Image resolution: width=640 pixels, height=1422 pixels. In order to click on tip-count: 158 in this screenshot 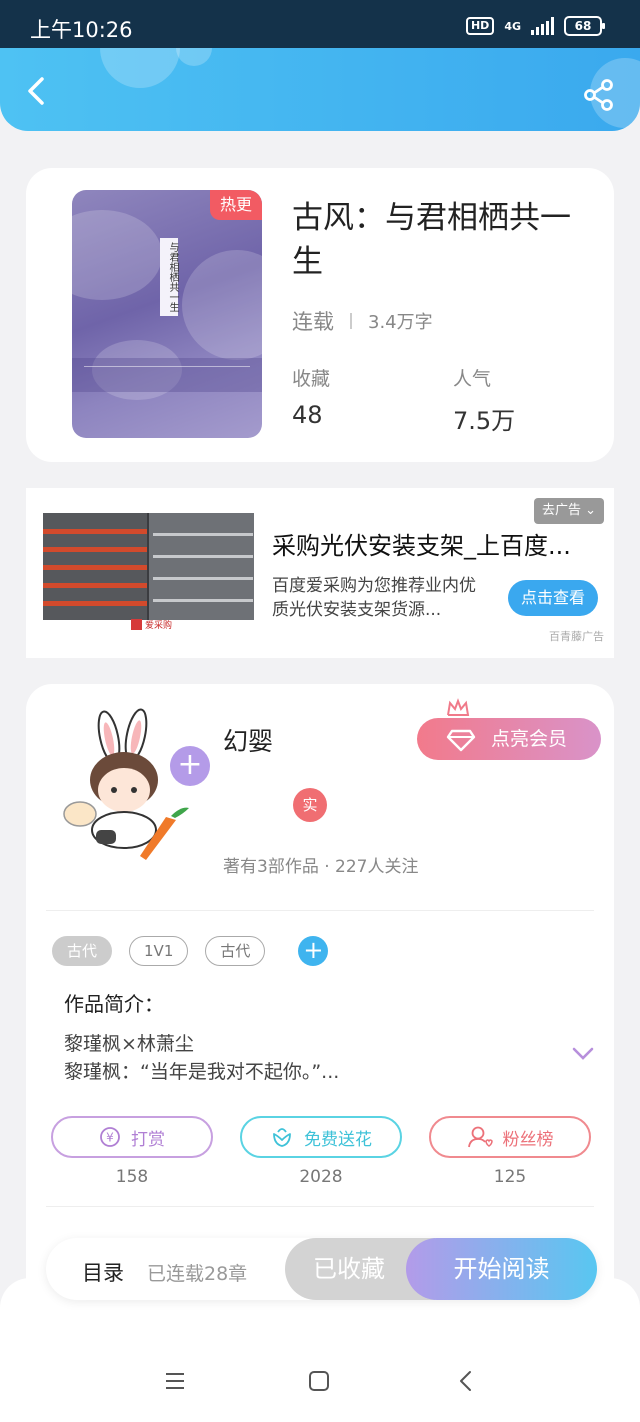, I will do `click(132, 1177)`.